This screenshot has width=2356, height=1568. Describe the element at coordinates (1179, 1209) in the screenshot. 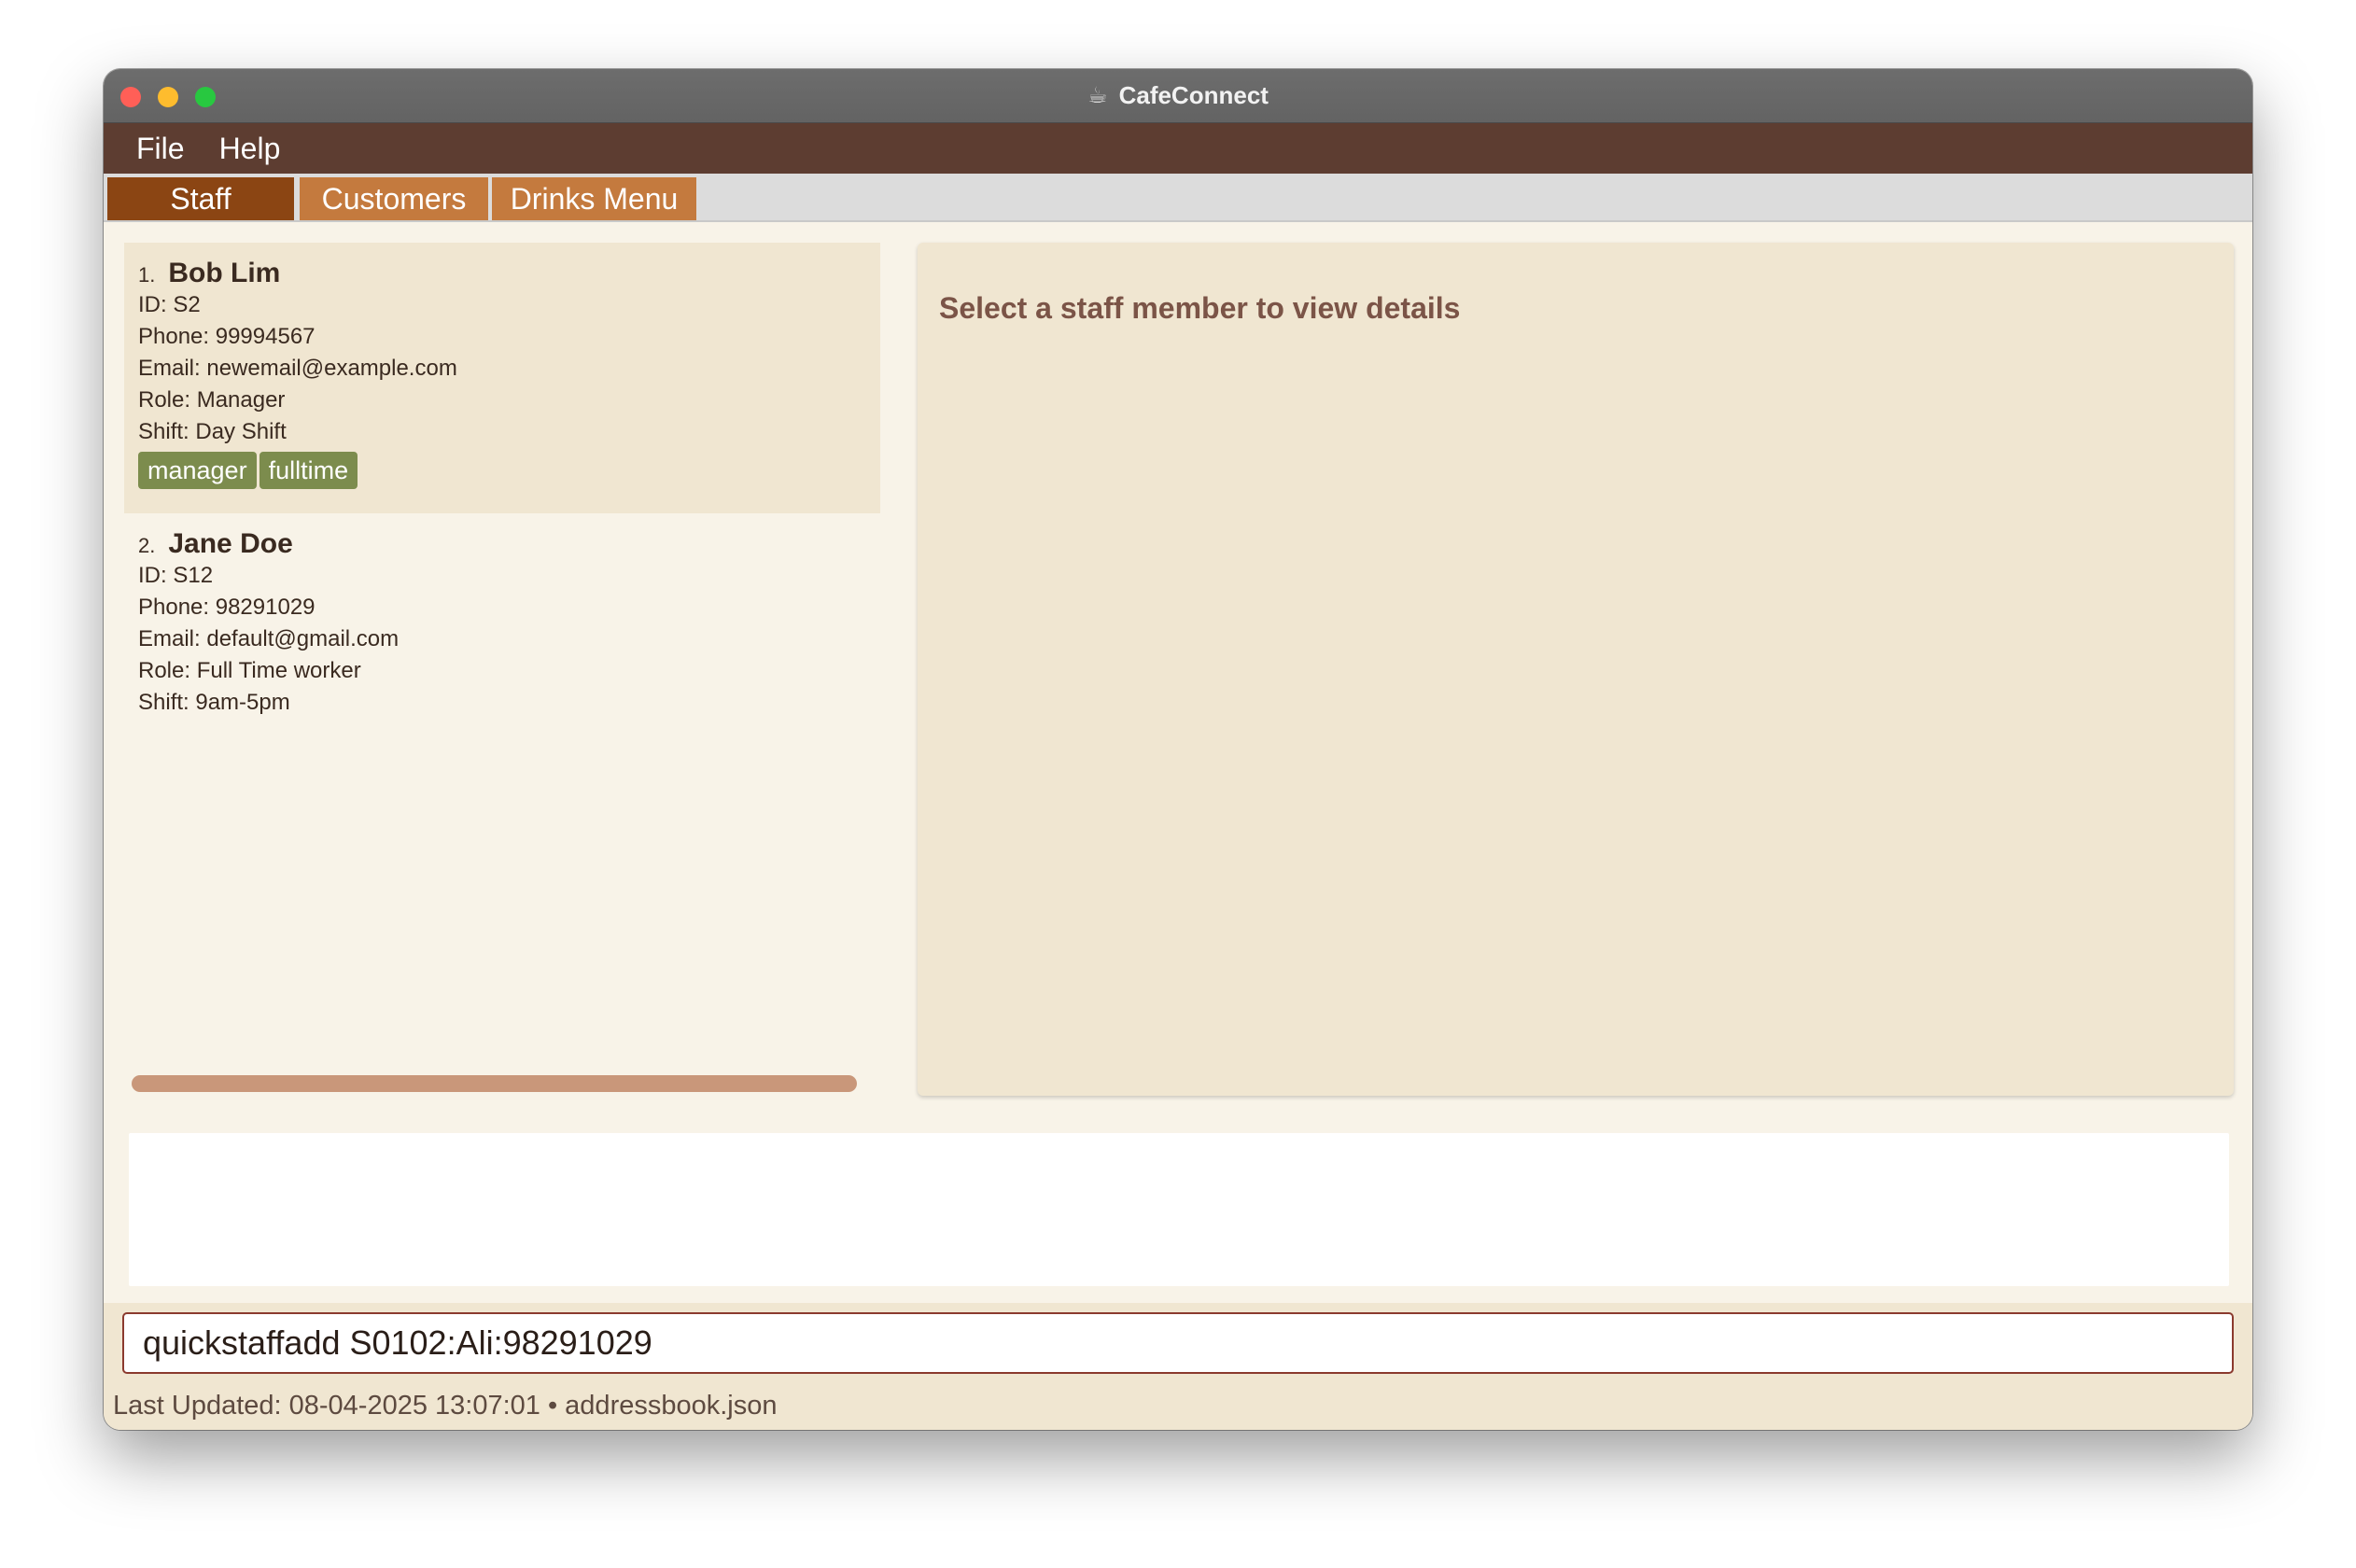

I see `result-display` at that location.